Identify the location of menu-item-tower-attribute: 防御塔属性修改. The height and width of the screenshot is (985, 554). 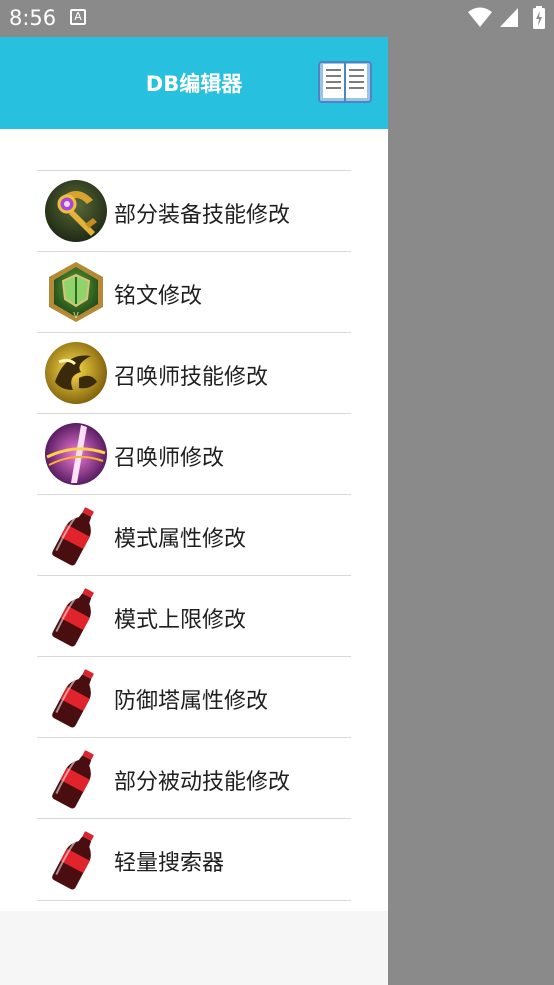
(194, 697).